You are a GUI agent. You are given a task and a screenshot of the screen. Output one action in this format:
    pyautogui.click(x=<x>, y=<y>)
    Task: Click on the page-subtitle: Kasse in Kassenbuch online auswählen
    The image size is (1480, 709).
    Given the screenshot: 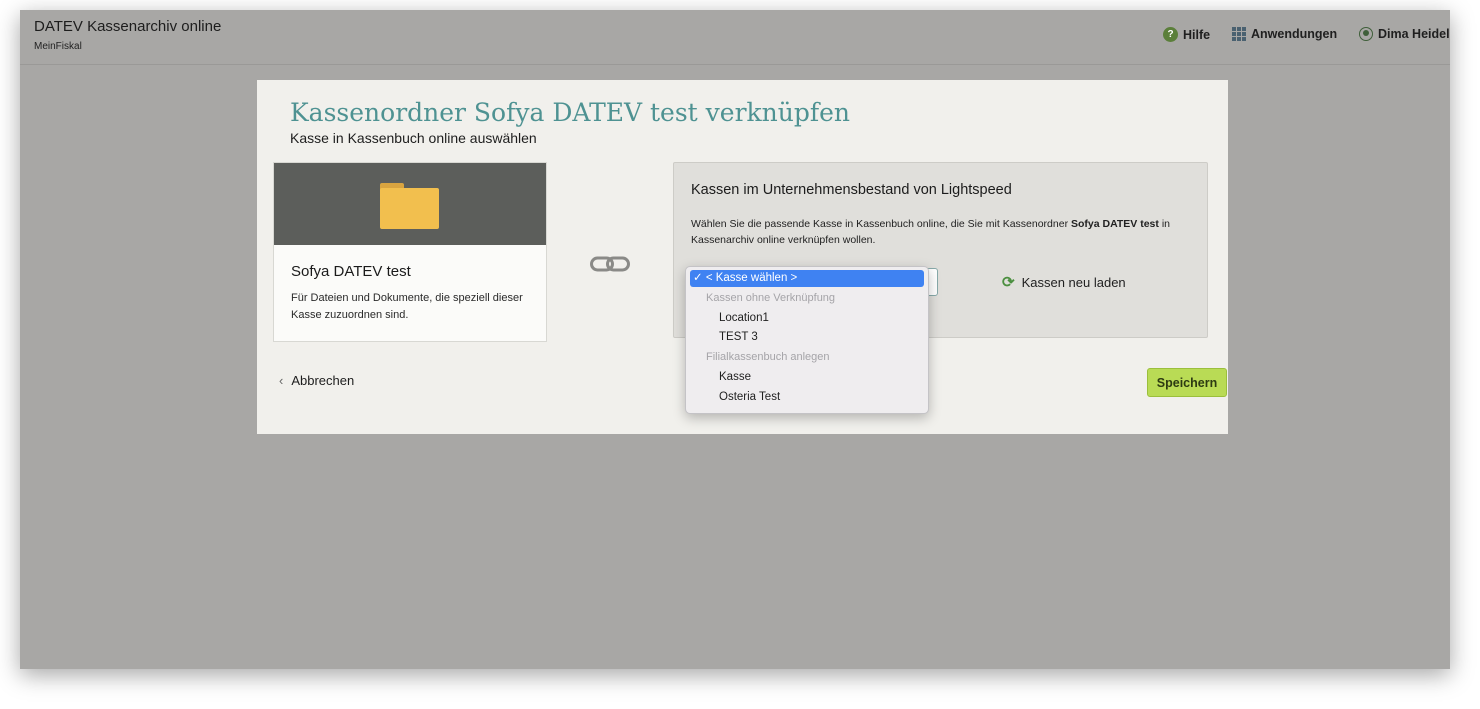 What is the action you would take?
    pyautogui.click(x=413, y=138)
    